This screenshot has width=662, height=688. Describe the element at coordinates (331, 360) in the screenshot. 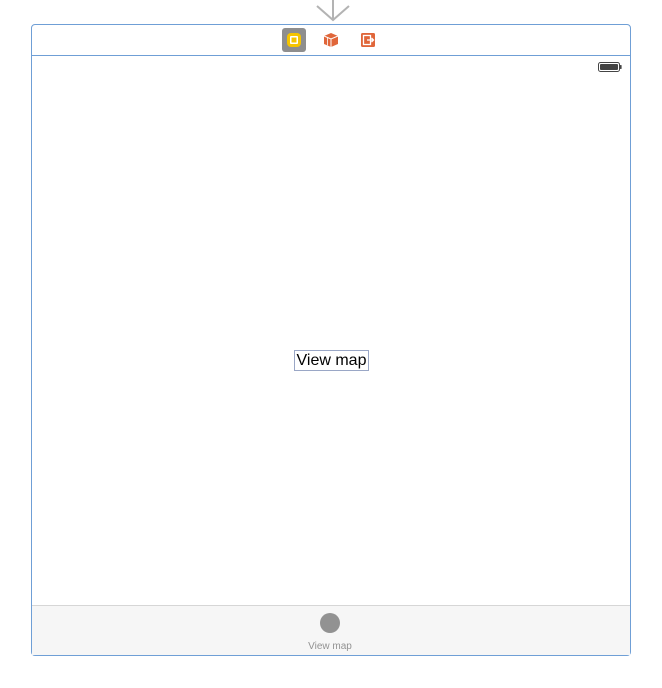

I see `view-map-button: View map` at that location.